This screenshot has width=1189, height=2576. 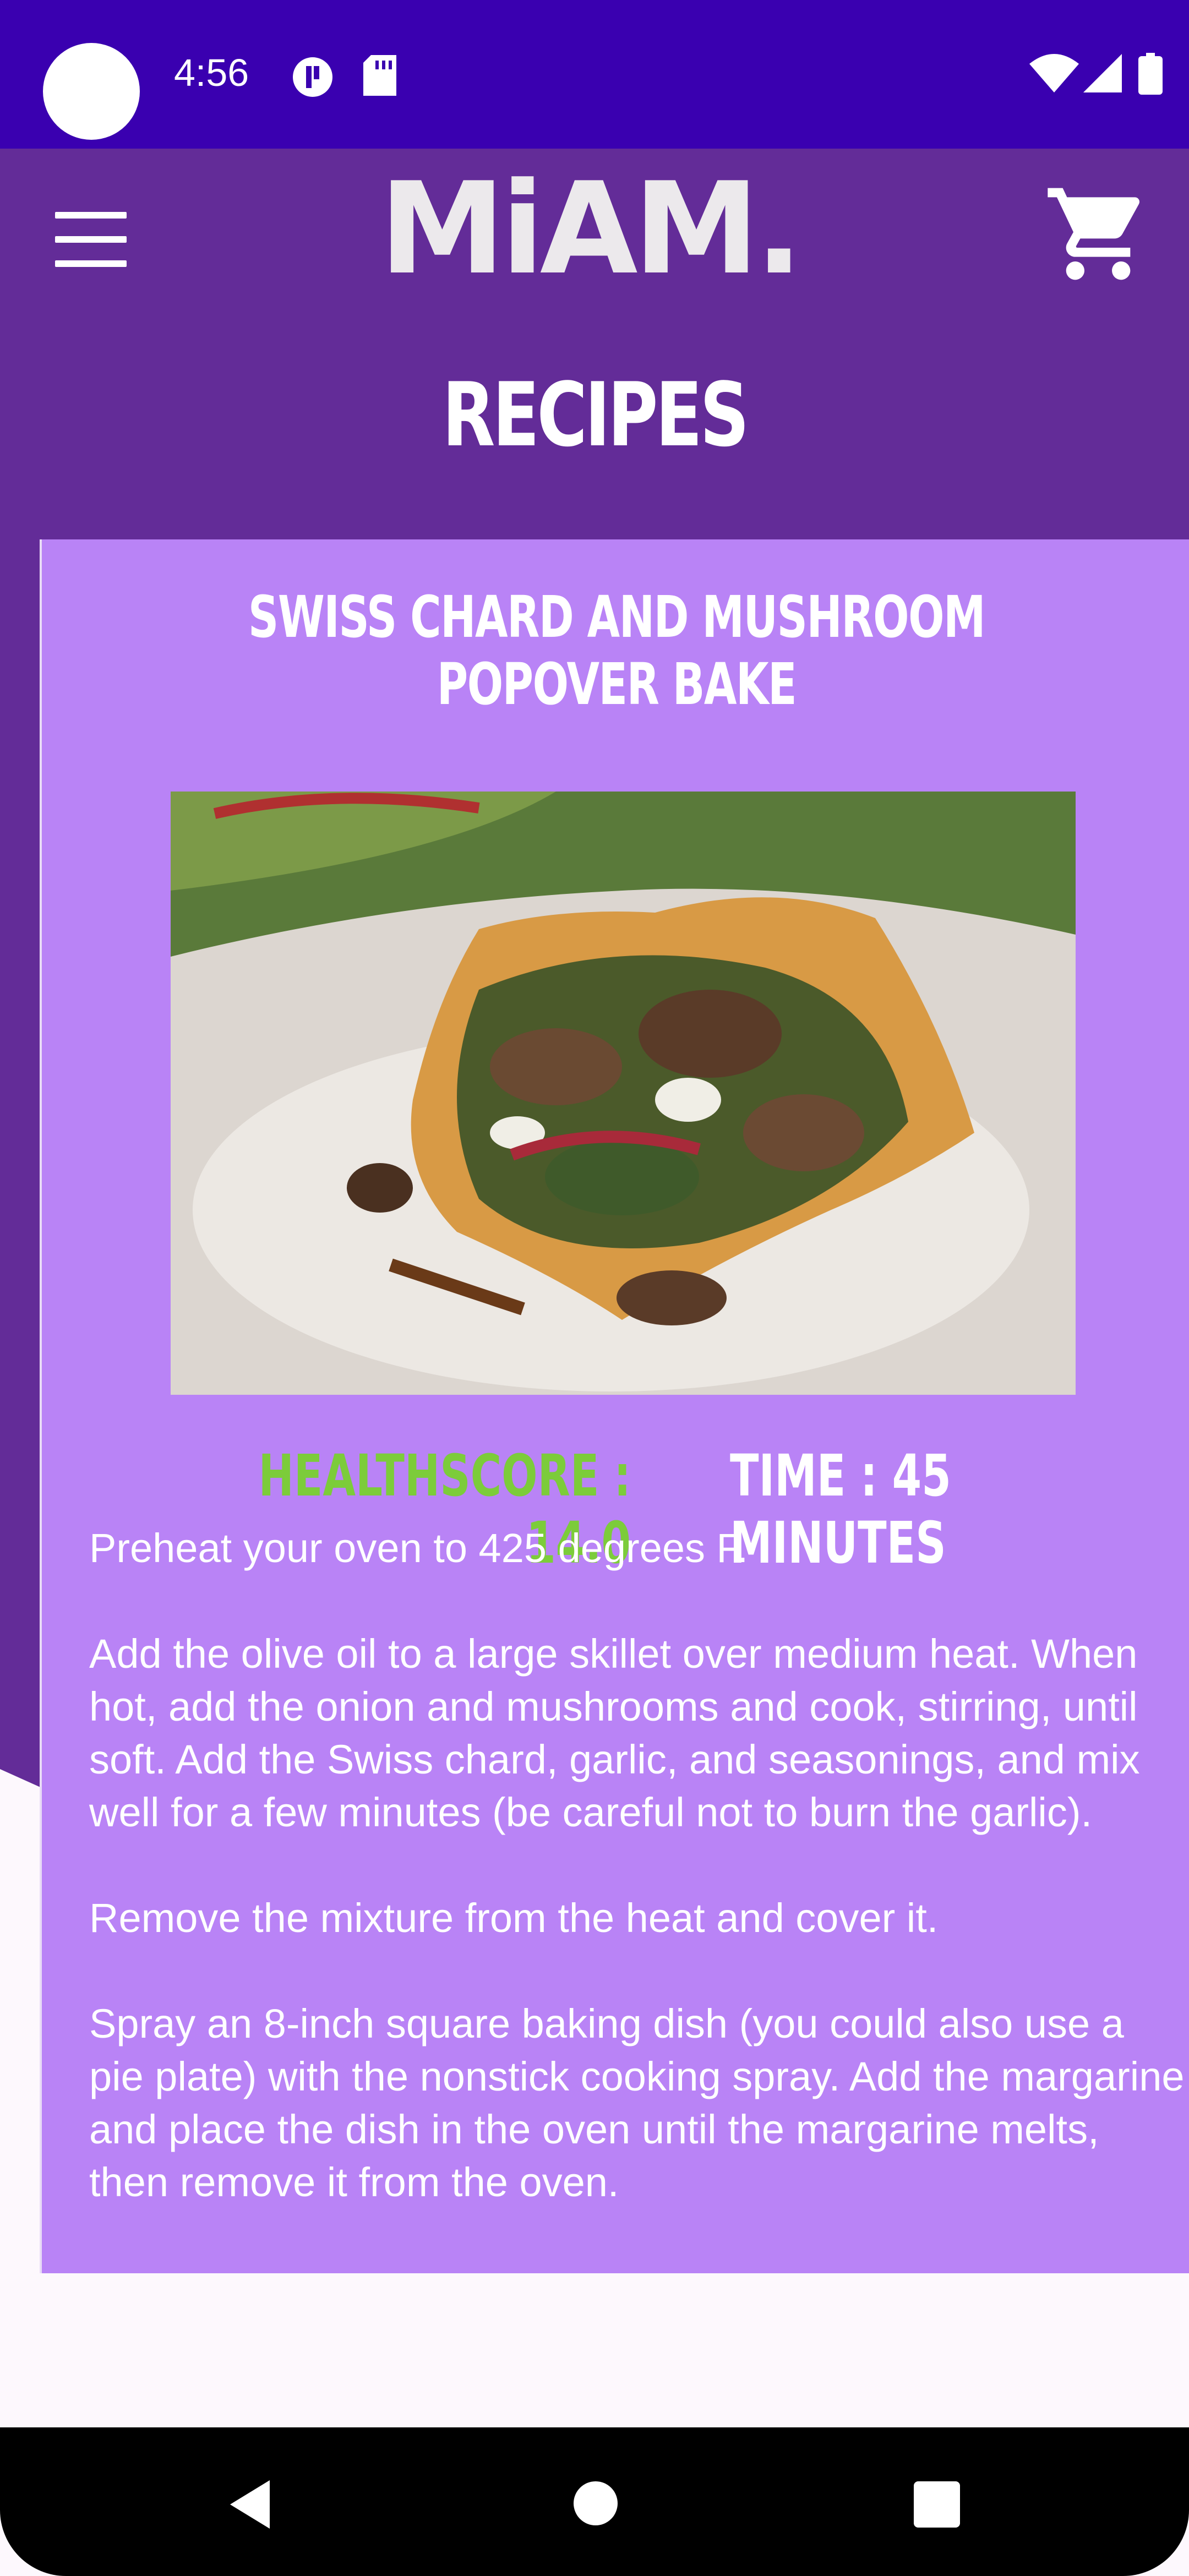 I want to click on cart-icon, so click(x=1098, y=234).